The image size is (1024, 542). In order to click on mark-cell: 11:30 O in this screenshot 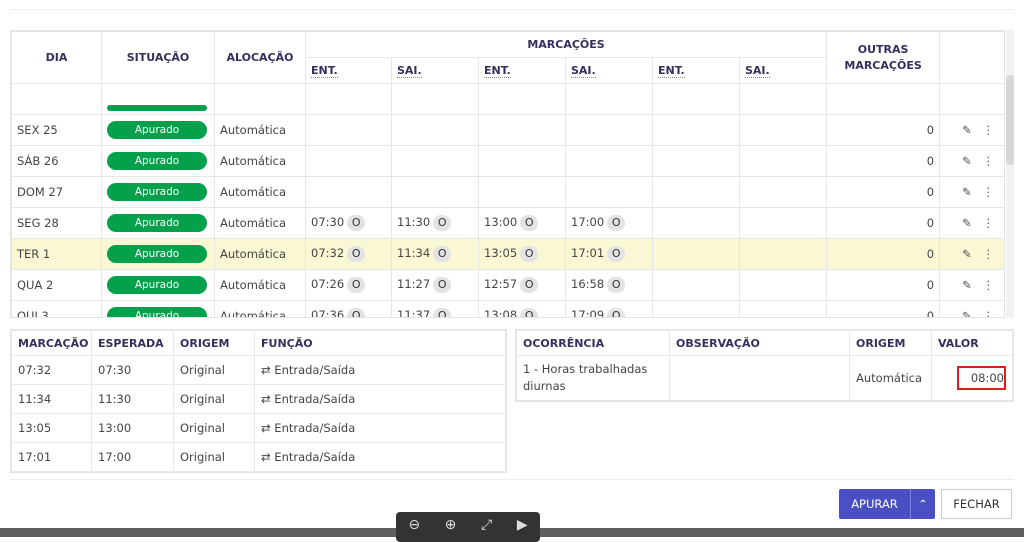, I will do `click(435, 223)`.